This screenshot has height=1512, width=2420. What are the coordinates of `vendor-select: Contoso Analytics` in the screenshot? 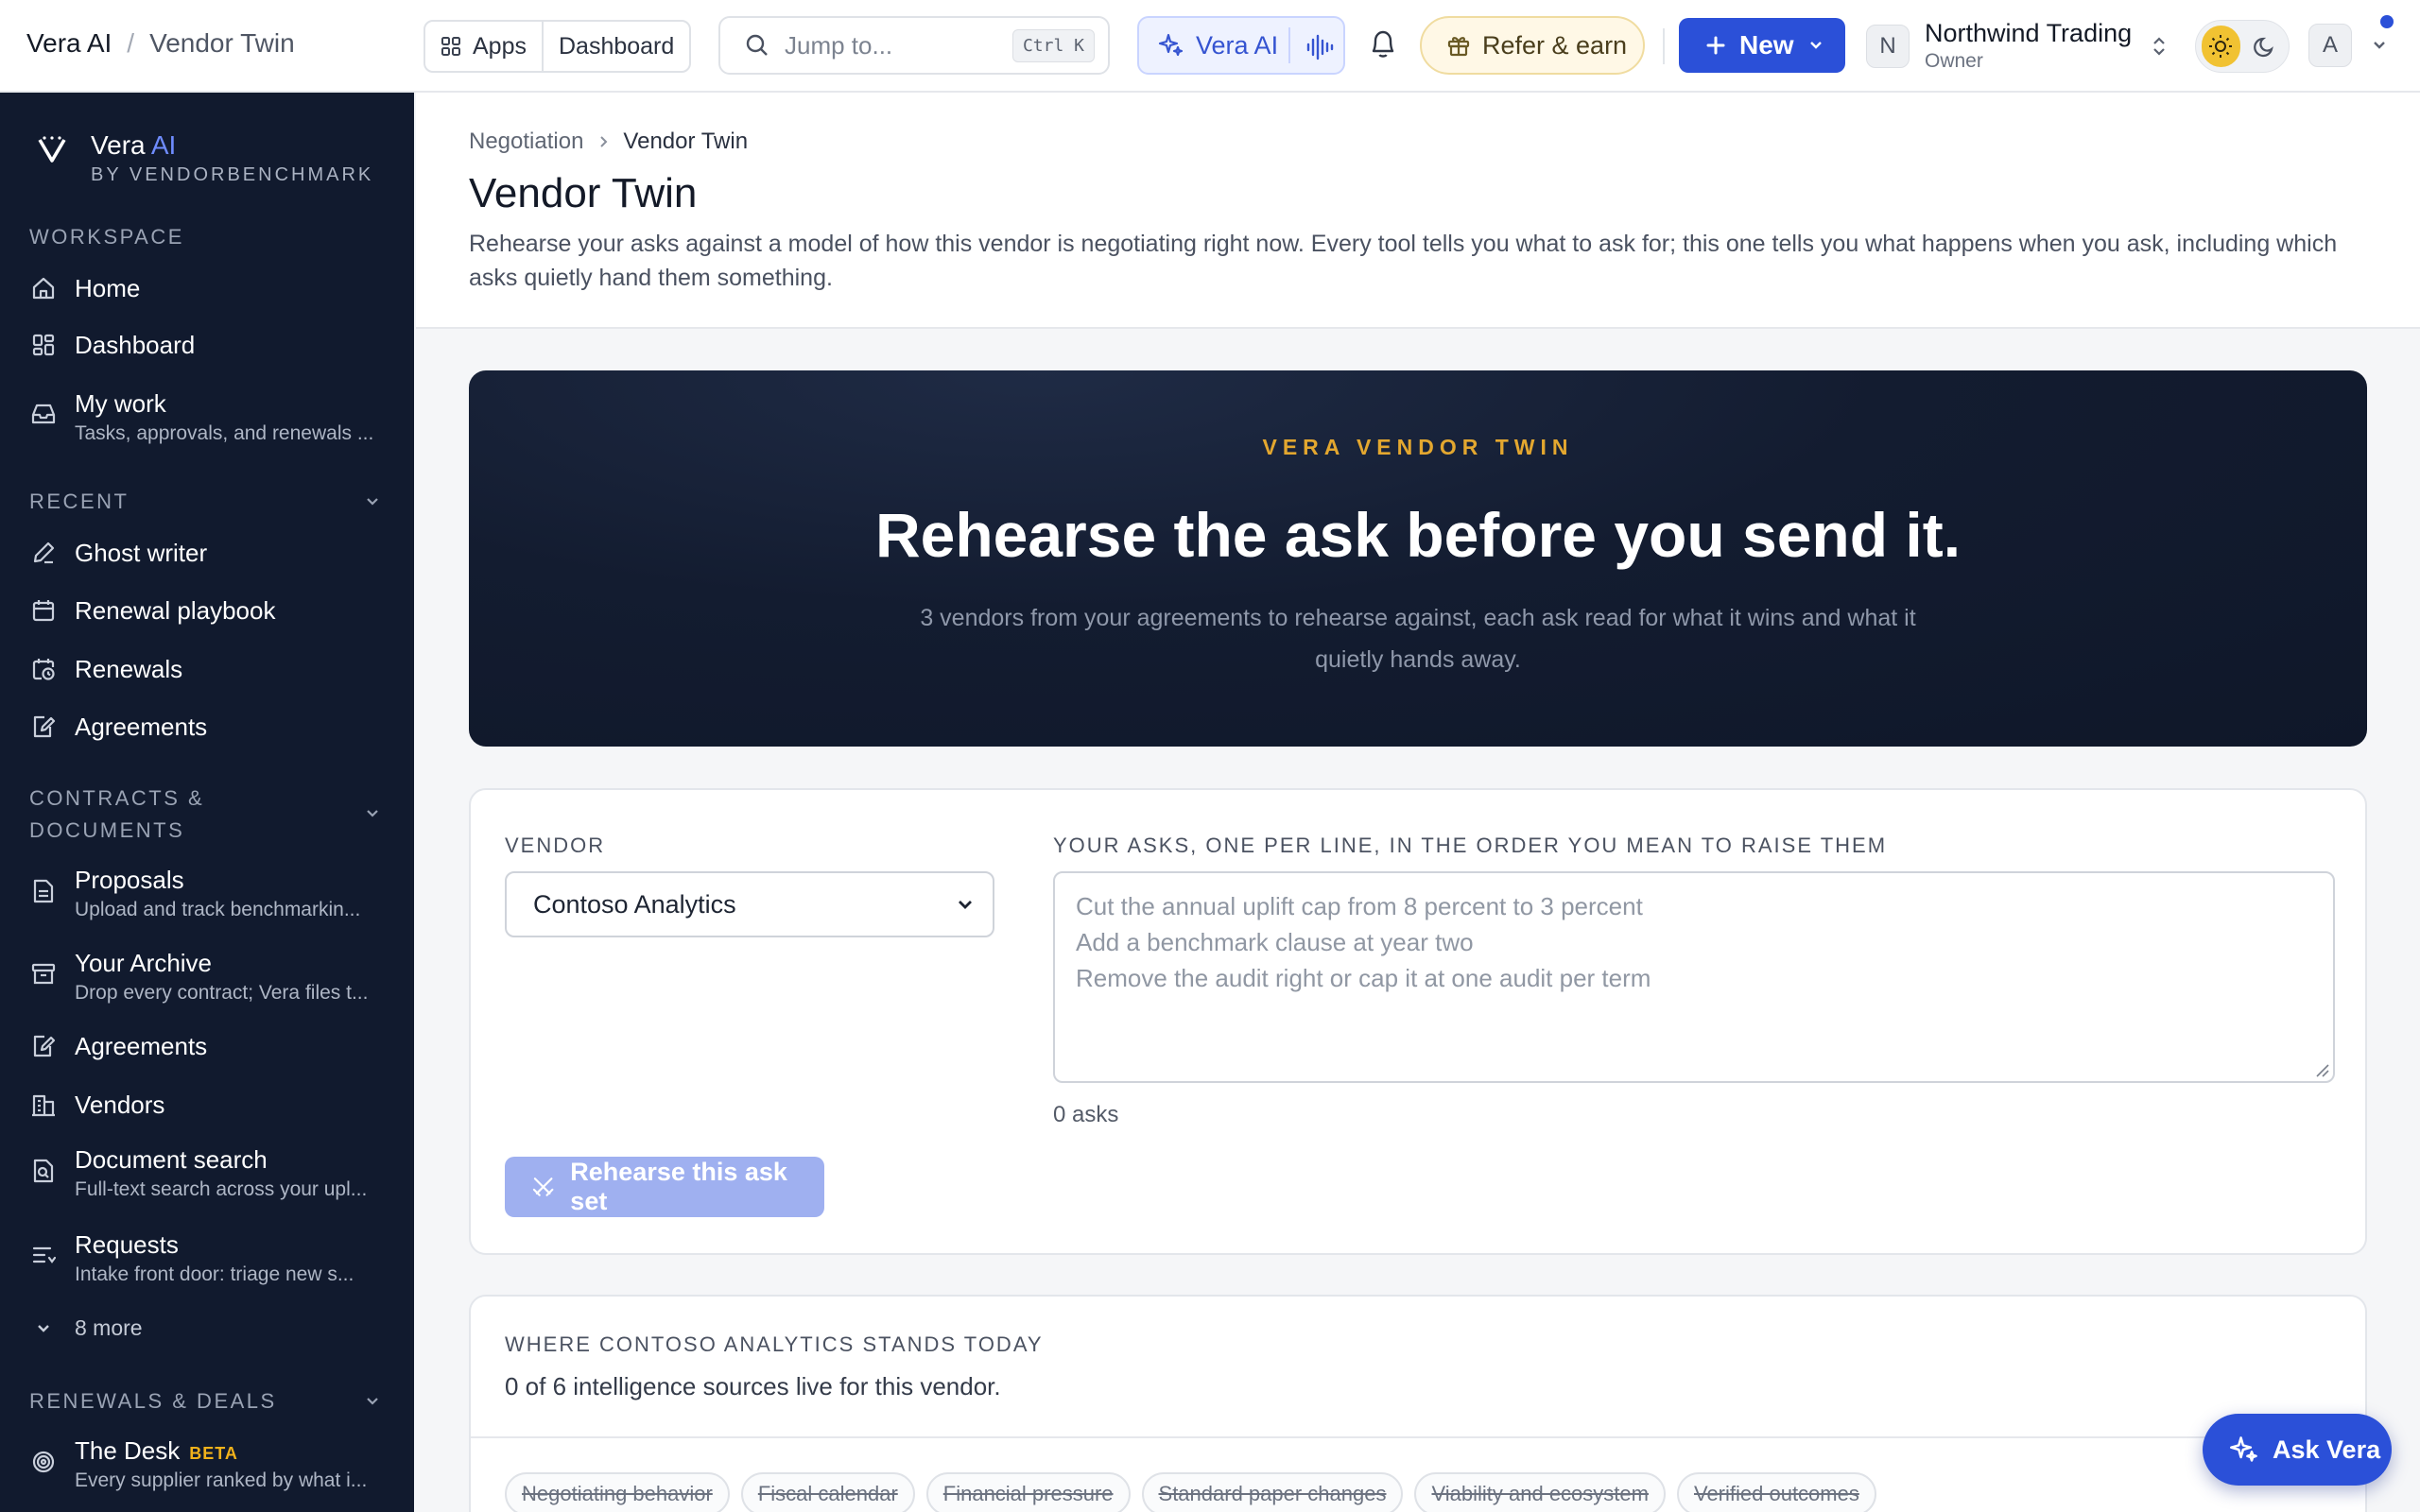 It's located at (749, 904).